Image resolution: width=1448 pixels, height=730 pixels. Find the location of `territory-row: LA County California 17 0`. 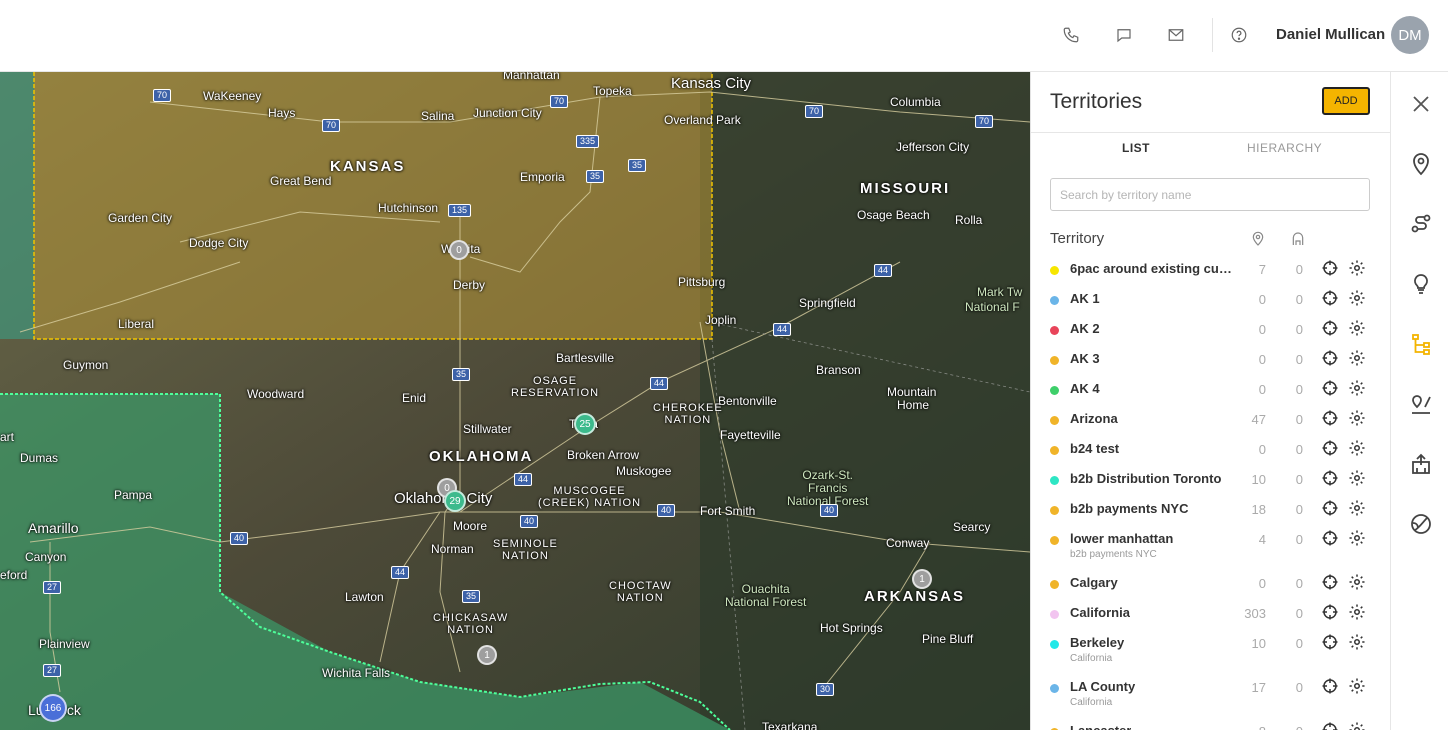

territory-row: LA County California 17 0 is located at coordinates (1210, 692).